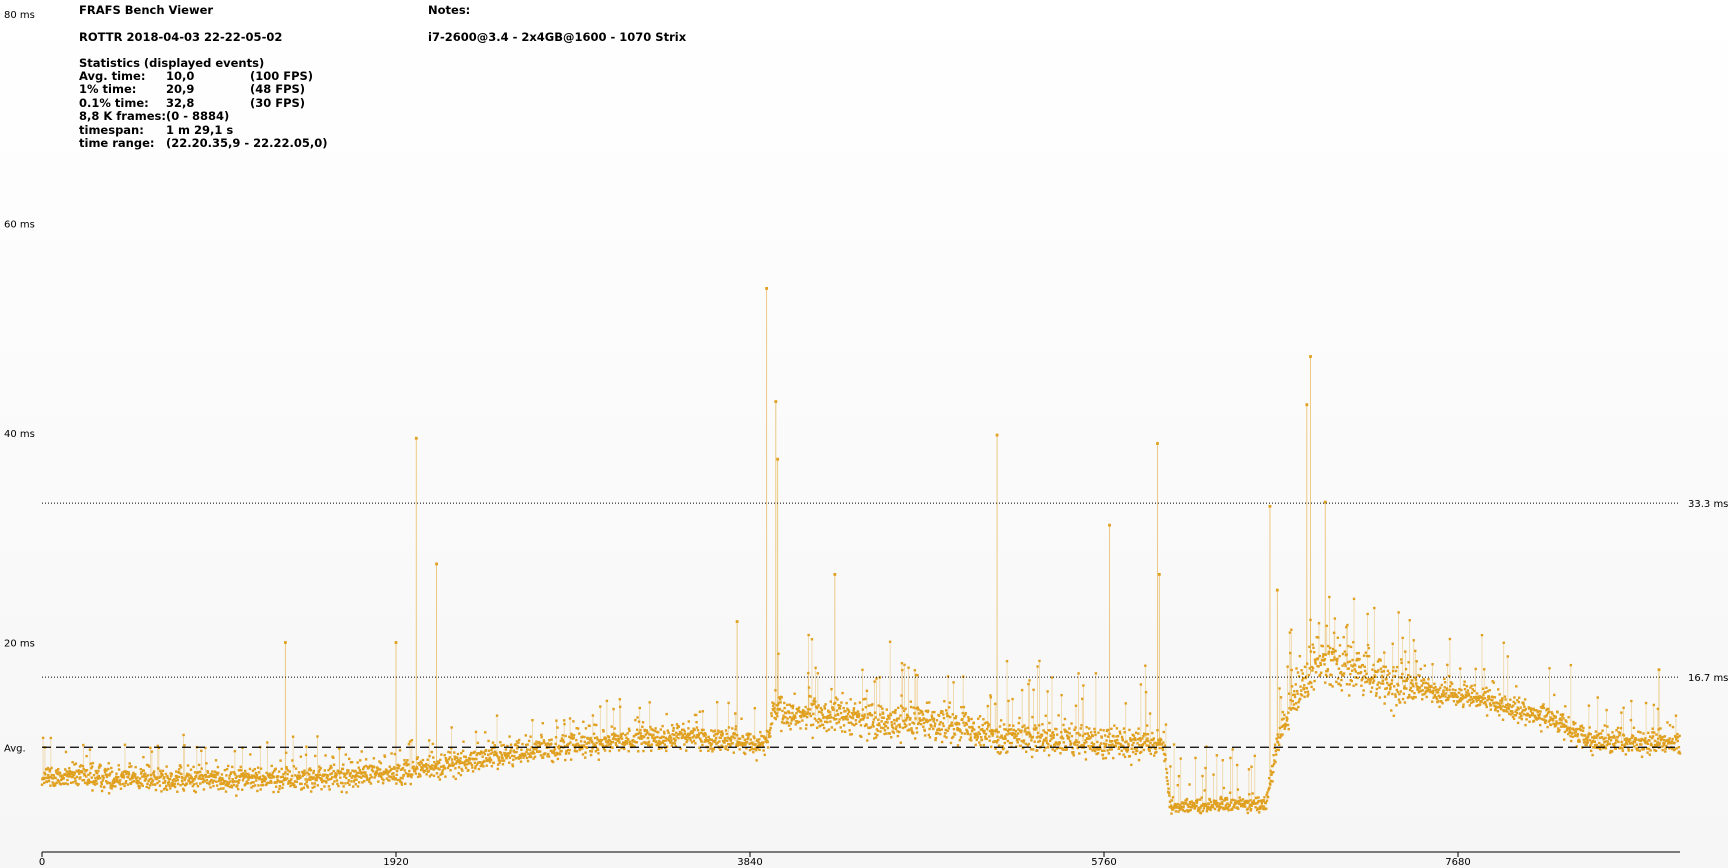 Image resolution: width=1728 pixels, height=868 pixels. I want to click on stats-heading: Statistics (displayed events), so click(172, 63).